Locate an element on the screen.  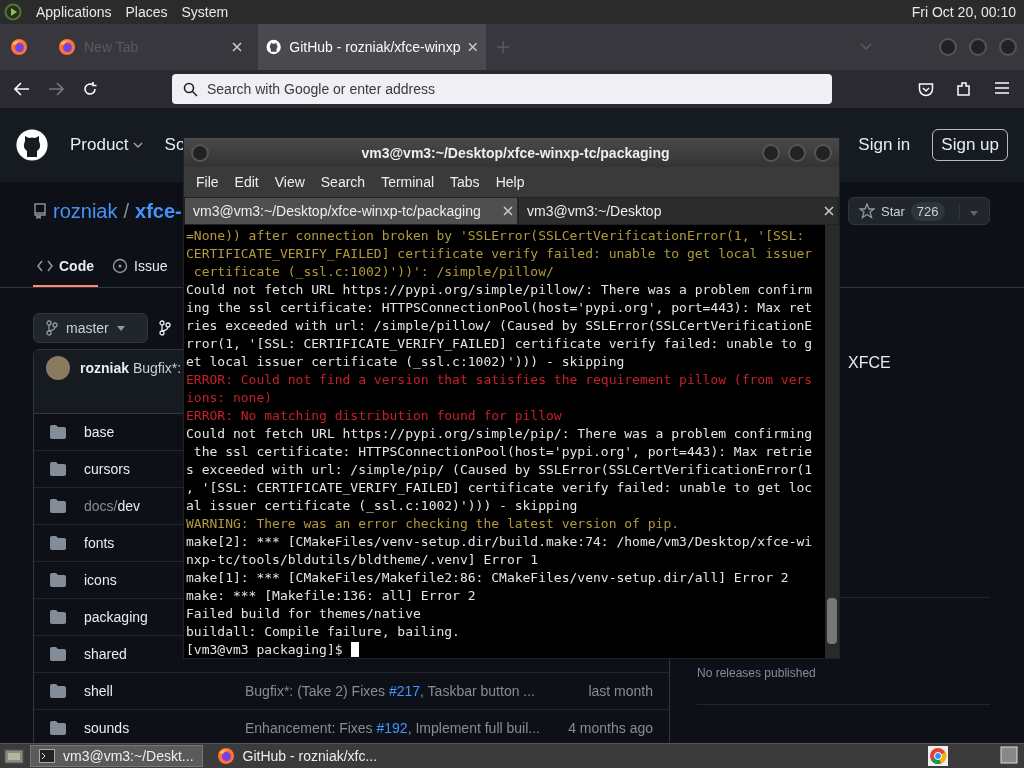
folder-link: docs/dev is located at coordinates (112, 506).